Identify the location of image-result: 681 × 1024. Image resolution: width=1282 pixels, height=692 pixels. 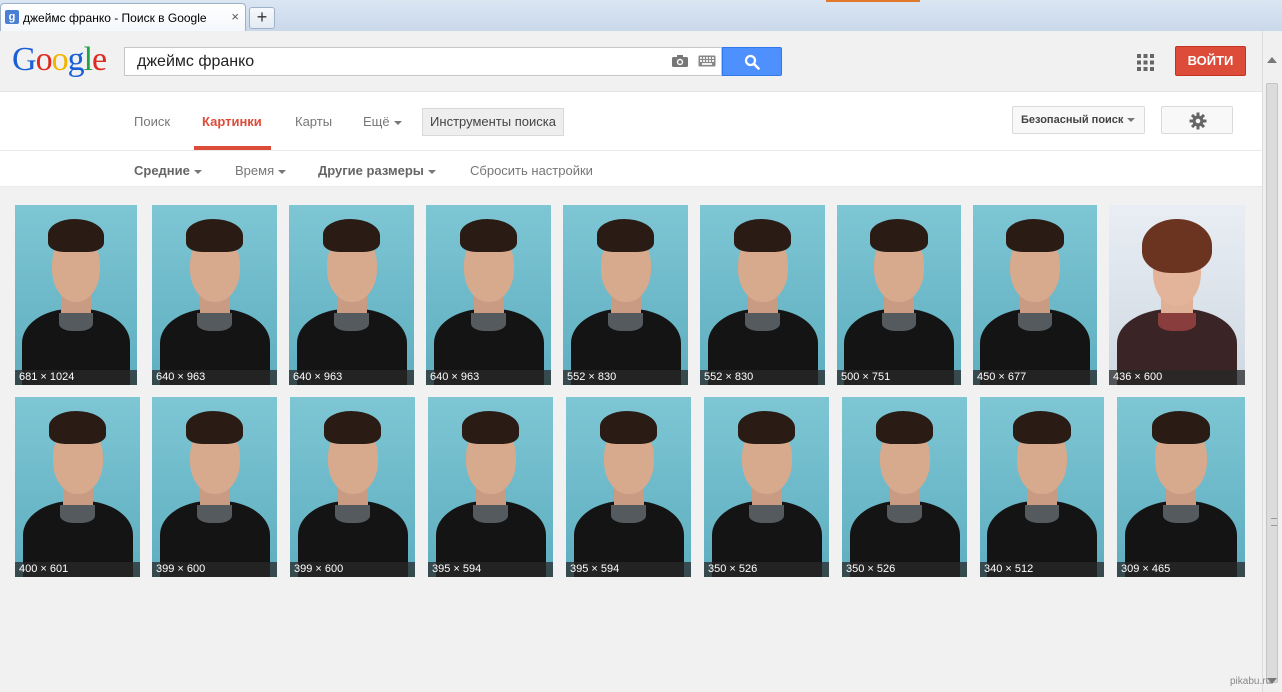
(76, 295).